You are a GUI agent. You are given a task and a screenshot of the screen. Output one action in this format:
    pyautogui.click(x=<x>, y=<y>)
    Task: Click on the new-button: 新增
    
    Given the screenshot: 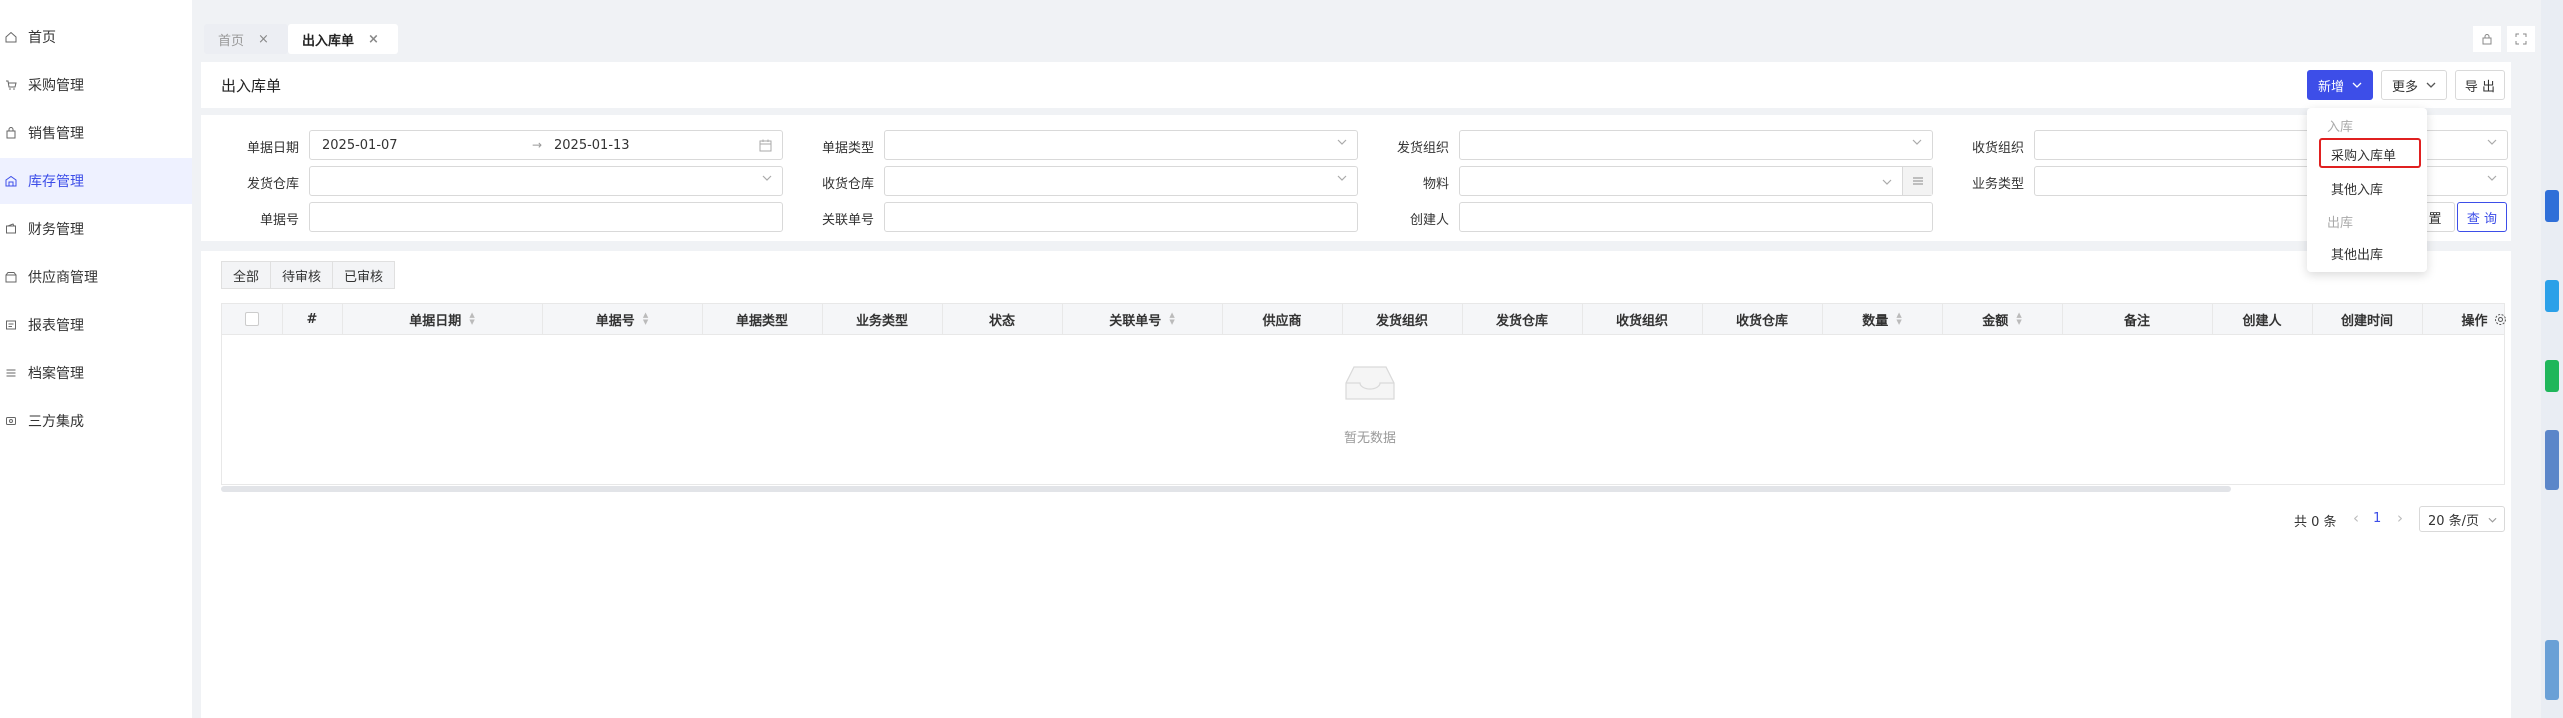 What is the action you would take?
    pyautogui.click(x=2340, y=85)
    